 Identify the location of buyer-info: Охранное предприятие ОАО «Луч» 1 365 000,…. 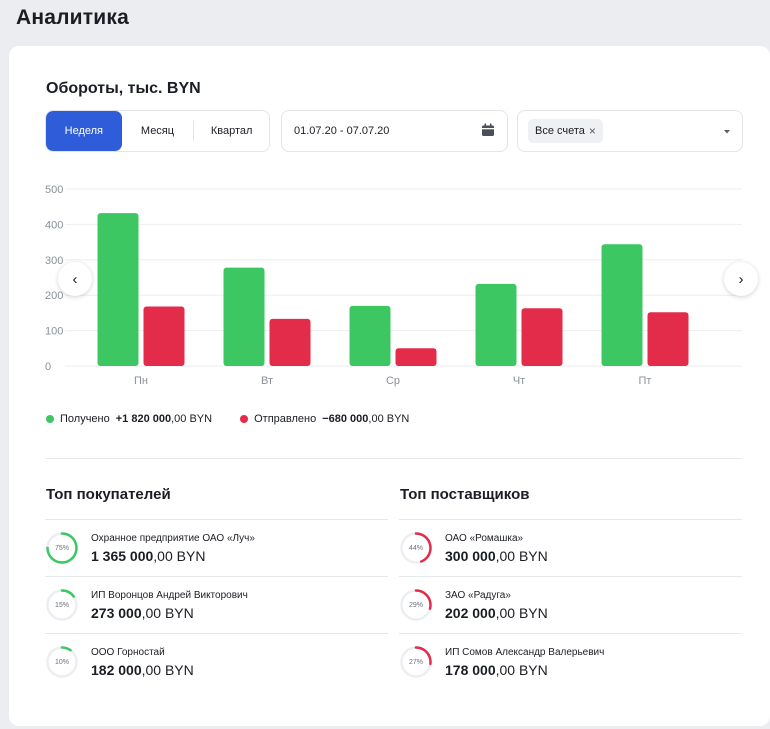
(173, 548).